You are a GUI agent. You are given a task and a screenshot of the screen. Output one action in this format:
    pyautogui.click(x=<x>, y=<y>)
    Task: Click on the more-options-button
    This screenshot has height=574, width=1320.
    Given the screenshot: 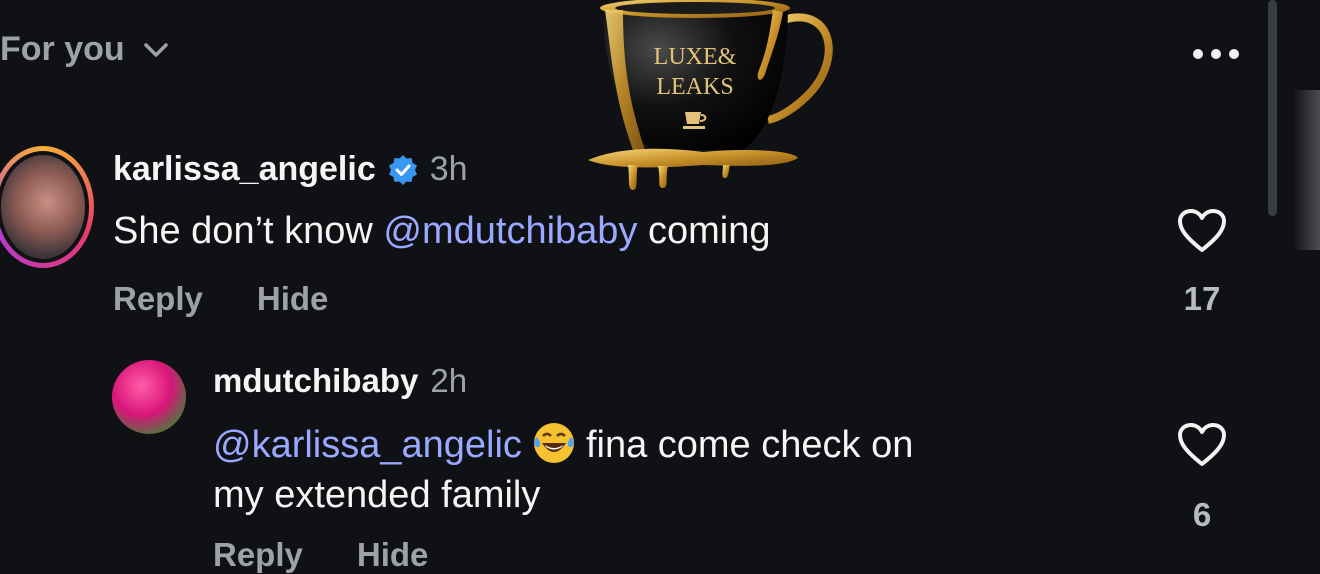 What is the action you would take?
    pyautogui.click(x=1216, y=54)
    